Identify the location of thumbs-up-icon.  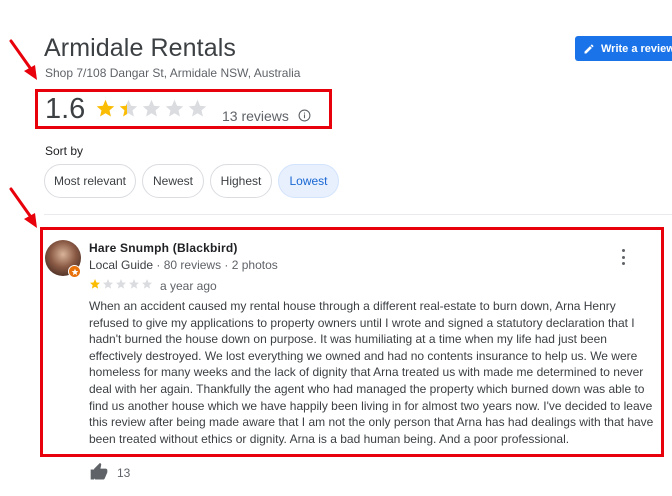
(99, 472).